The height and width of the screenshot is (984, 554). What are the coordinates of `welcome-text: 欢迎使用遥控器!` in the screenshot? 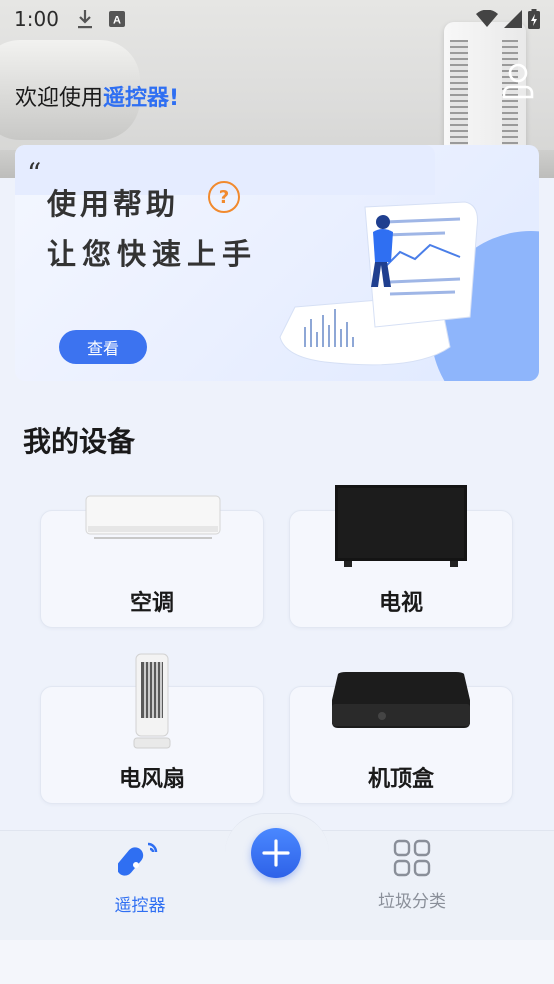 It's located at (97, 96).